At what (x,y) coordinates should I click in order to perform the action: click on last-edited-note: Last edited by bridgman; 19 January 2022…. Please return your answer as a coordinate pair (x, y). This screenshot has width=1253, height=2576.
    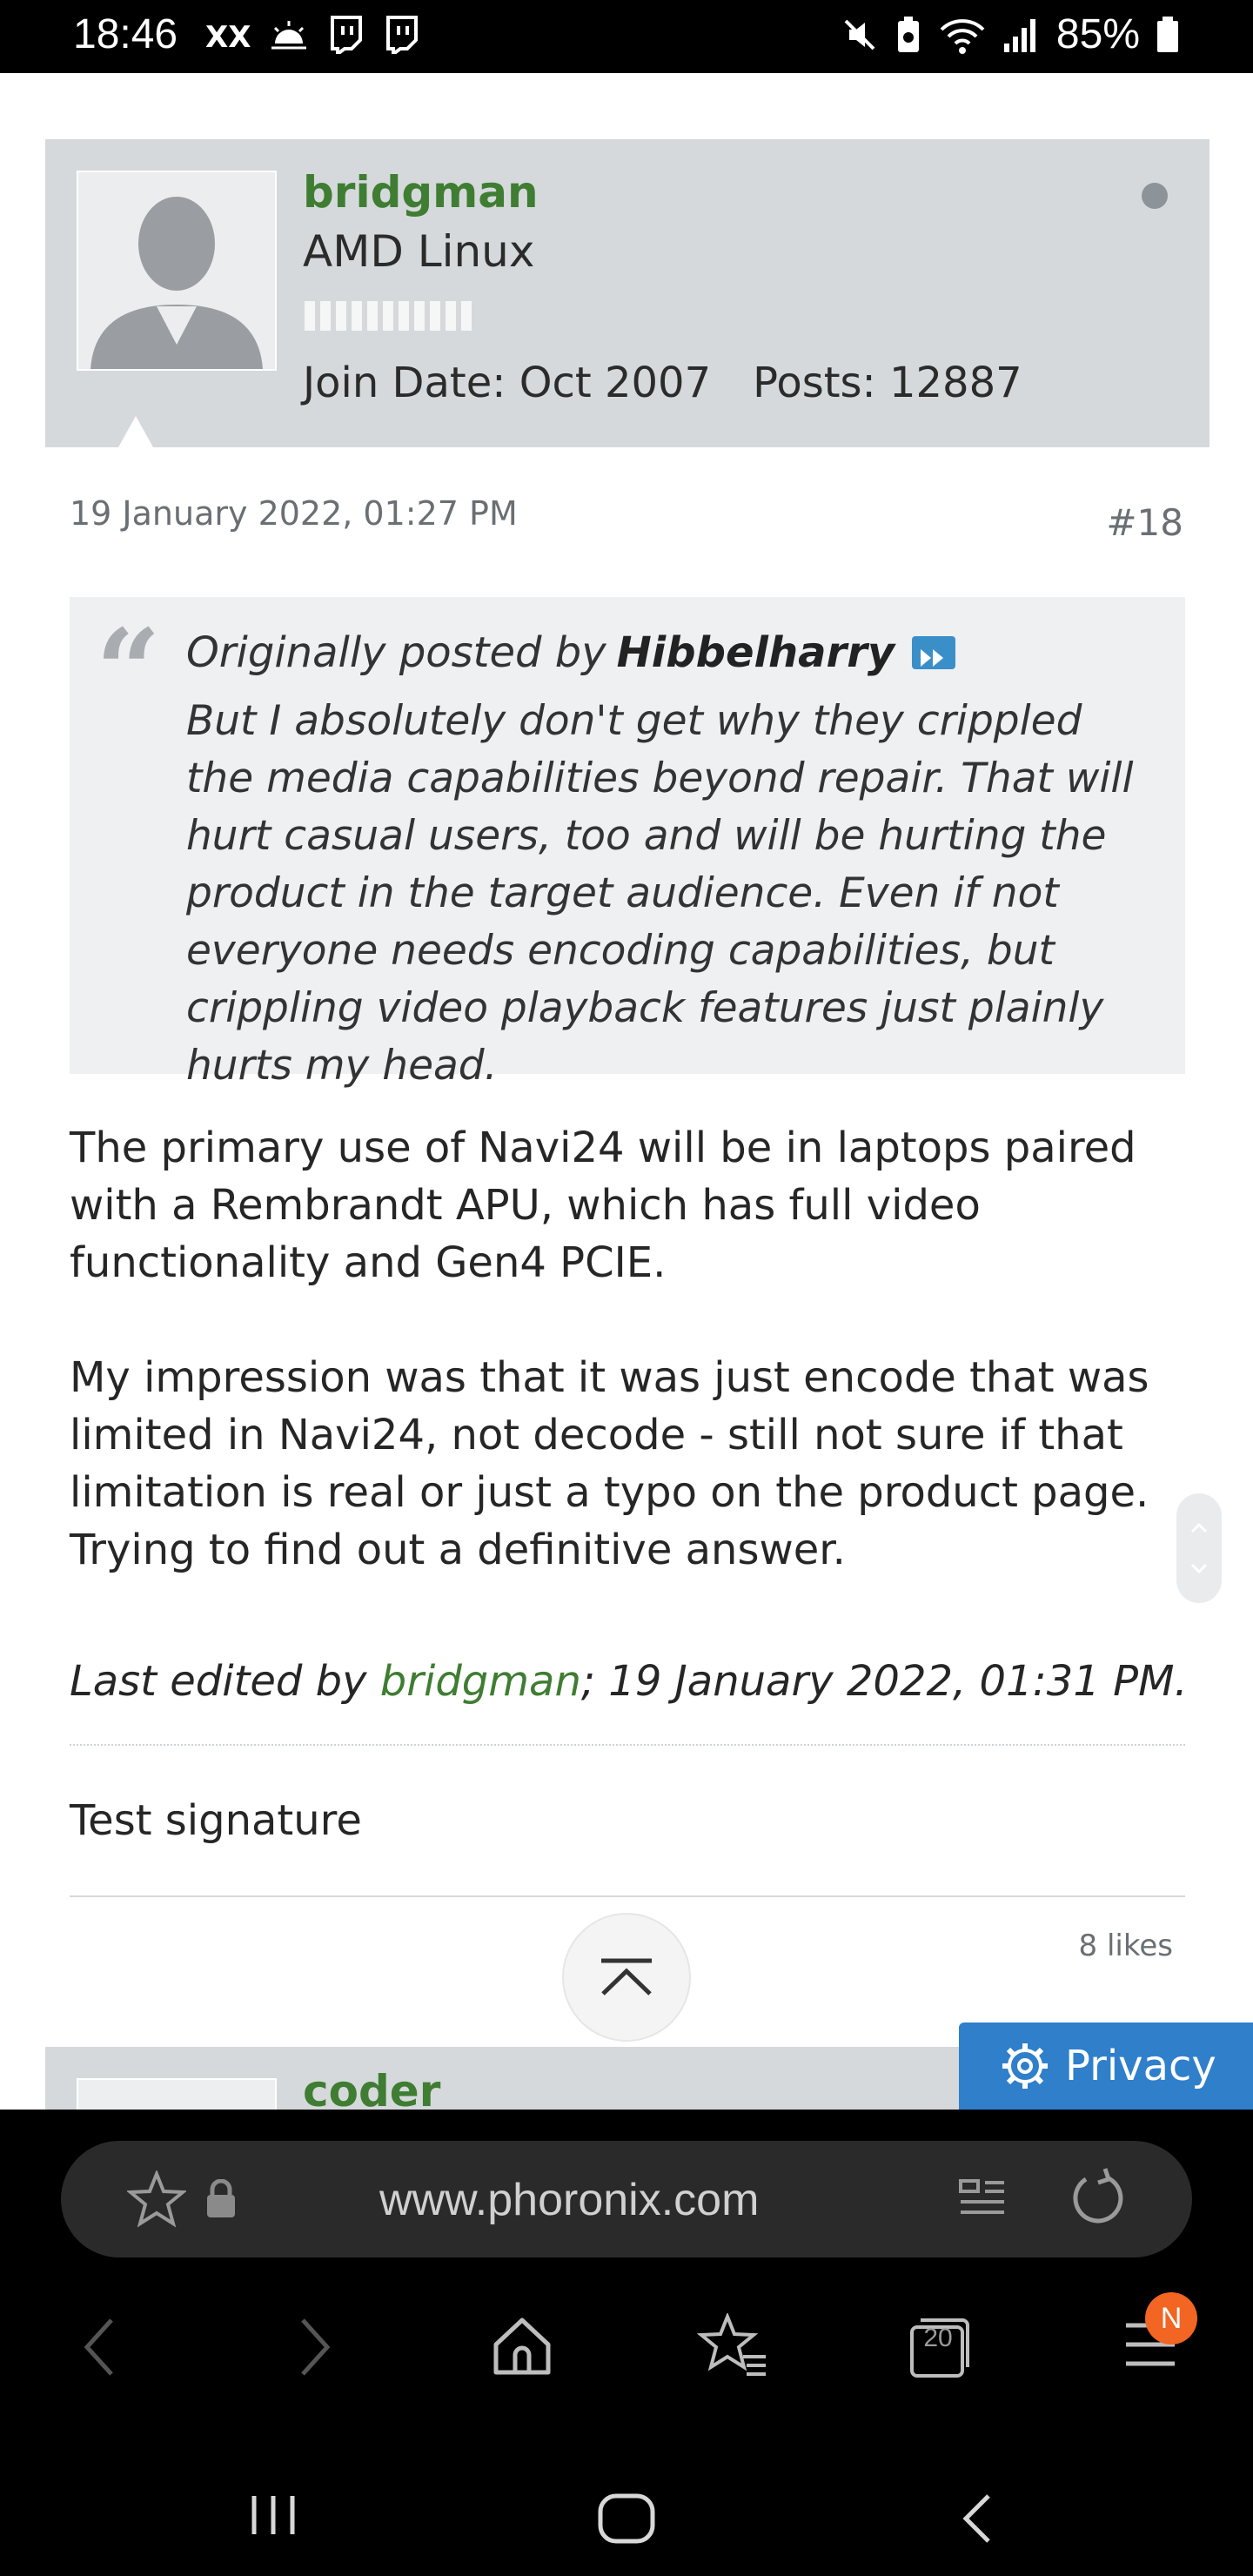
    Looking at the image, I should click on (629, 1682).